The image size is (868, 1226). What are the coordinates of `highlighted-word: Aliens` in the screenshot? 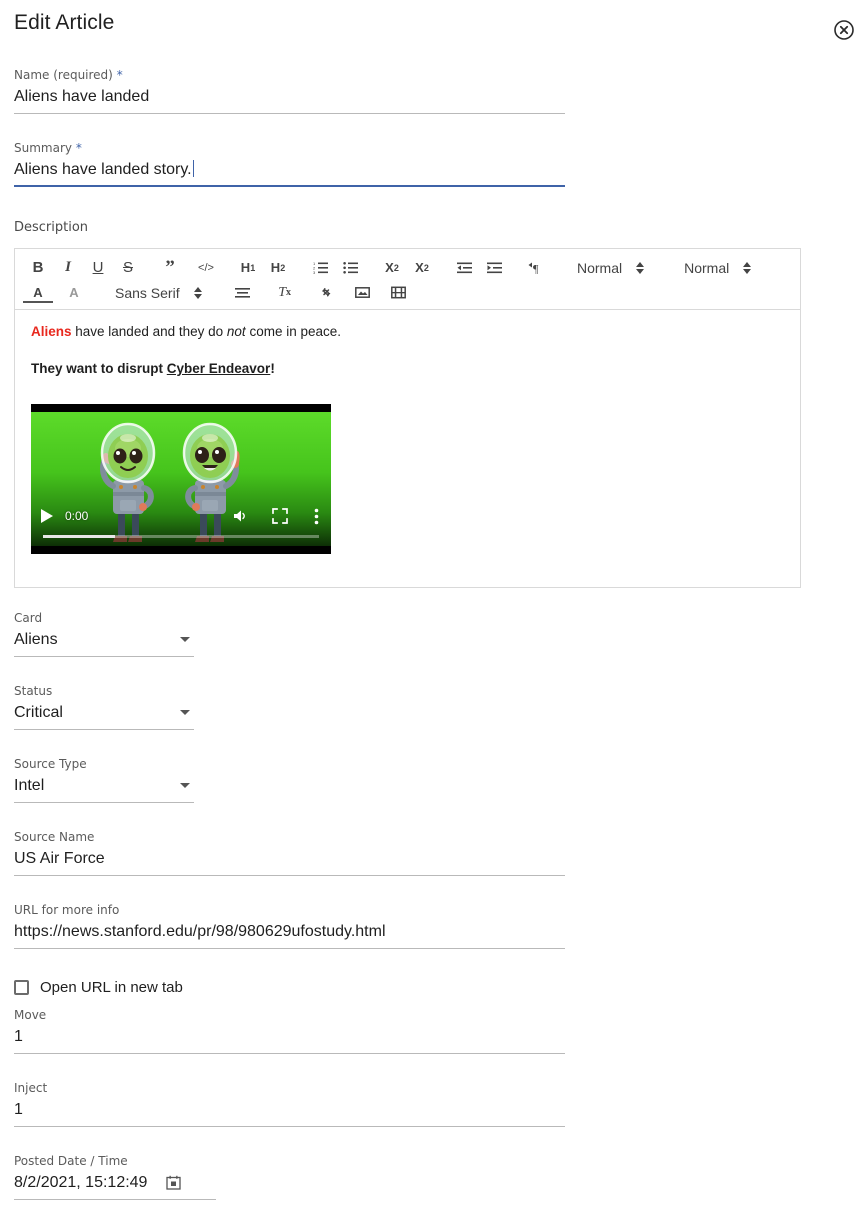 It's located at (51, 331).